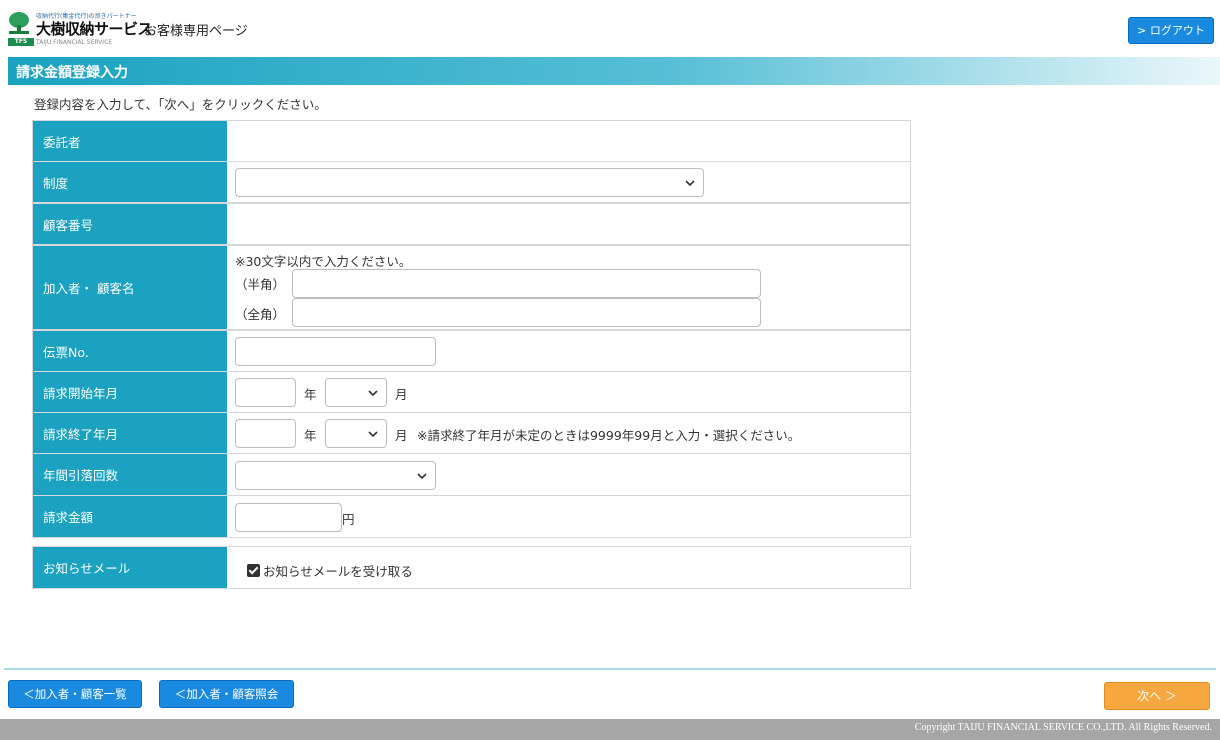 The height and width of the screenshot is (740, 1220). What do you see at coordinates (471, 516) in the screenshot?
I see `row-amount: 請求金額 円` at bounding box center [471, 516].